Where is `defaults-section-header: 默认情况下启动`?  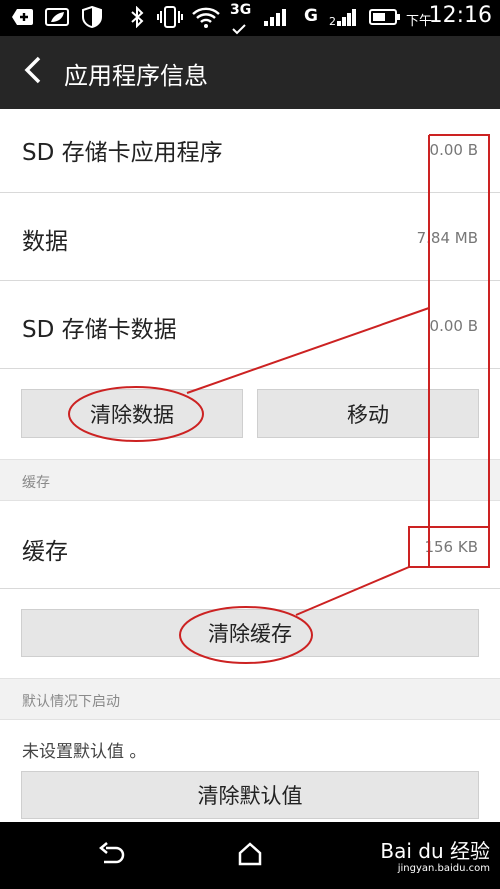 defaults-section-header: 默认情况下启动 is located at coordinates (250, 699).